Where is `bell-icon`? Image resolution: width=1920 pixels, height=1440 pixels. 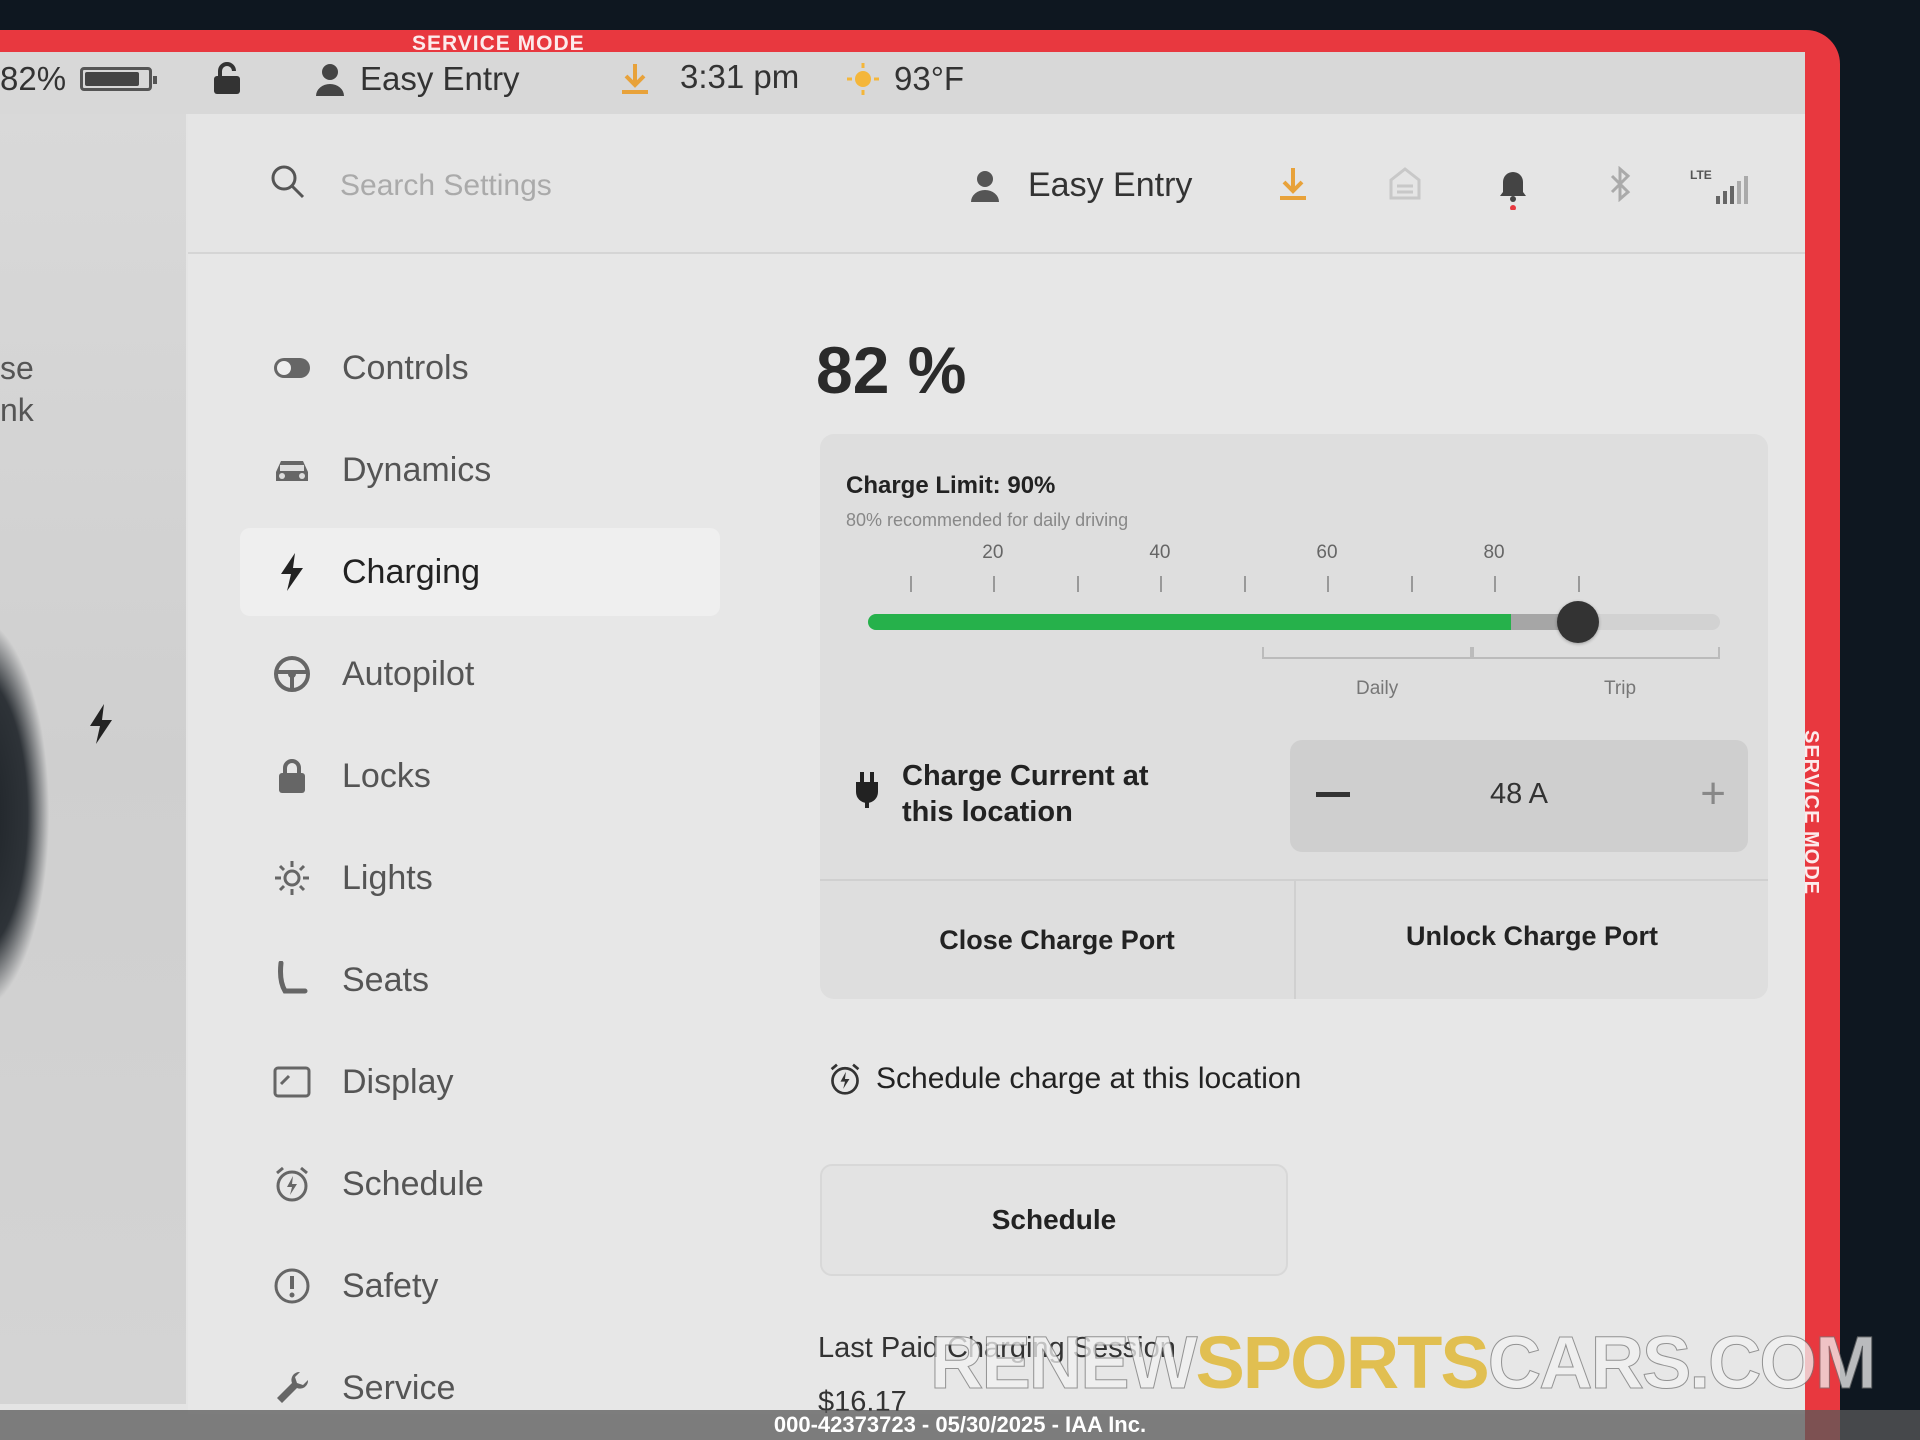 bell-icon is located at coordinates (1513, 188).